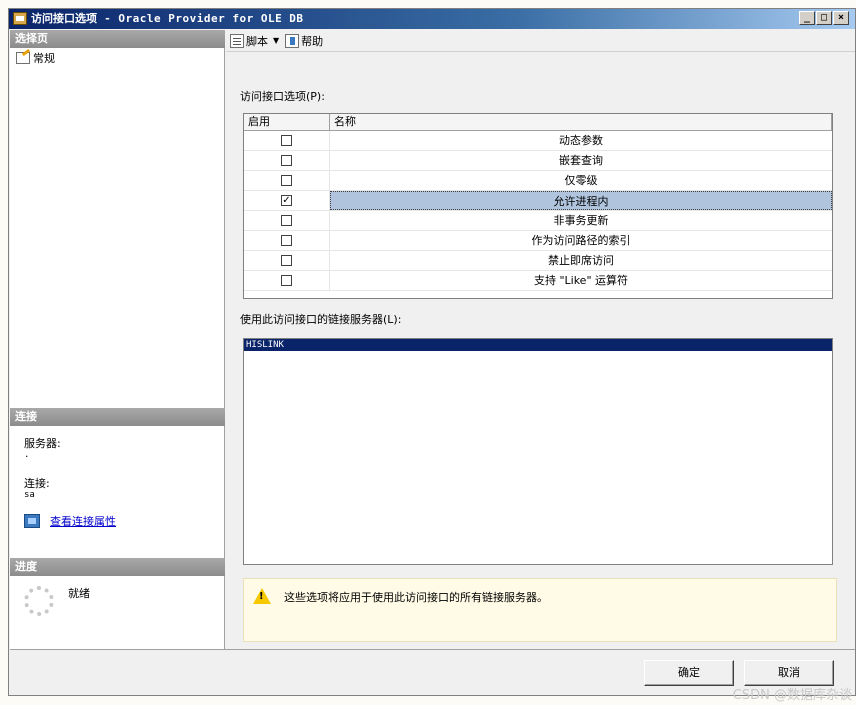 The height and width of the screenshot is (705, 856). I want to click on script-button: 脚本 ▼, so click(254, 41).